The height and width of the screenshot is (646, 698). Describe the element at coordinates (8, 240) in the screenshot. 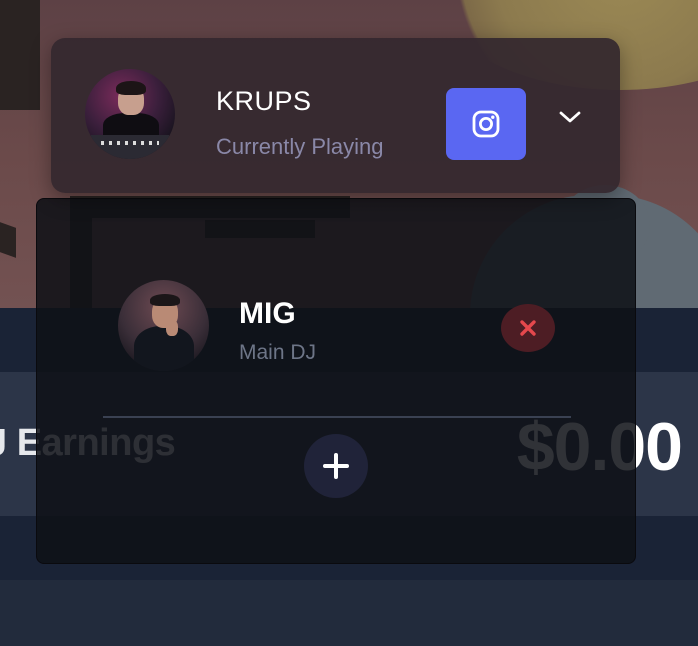

I see `pole-shape` at that location.